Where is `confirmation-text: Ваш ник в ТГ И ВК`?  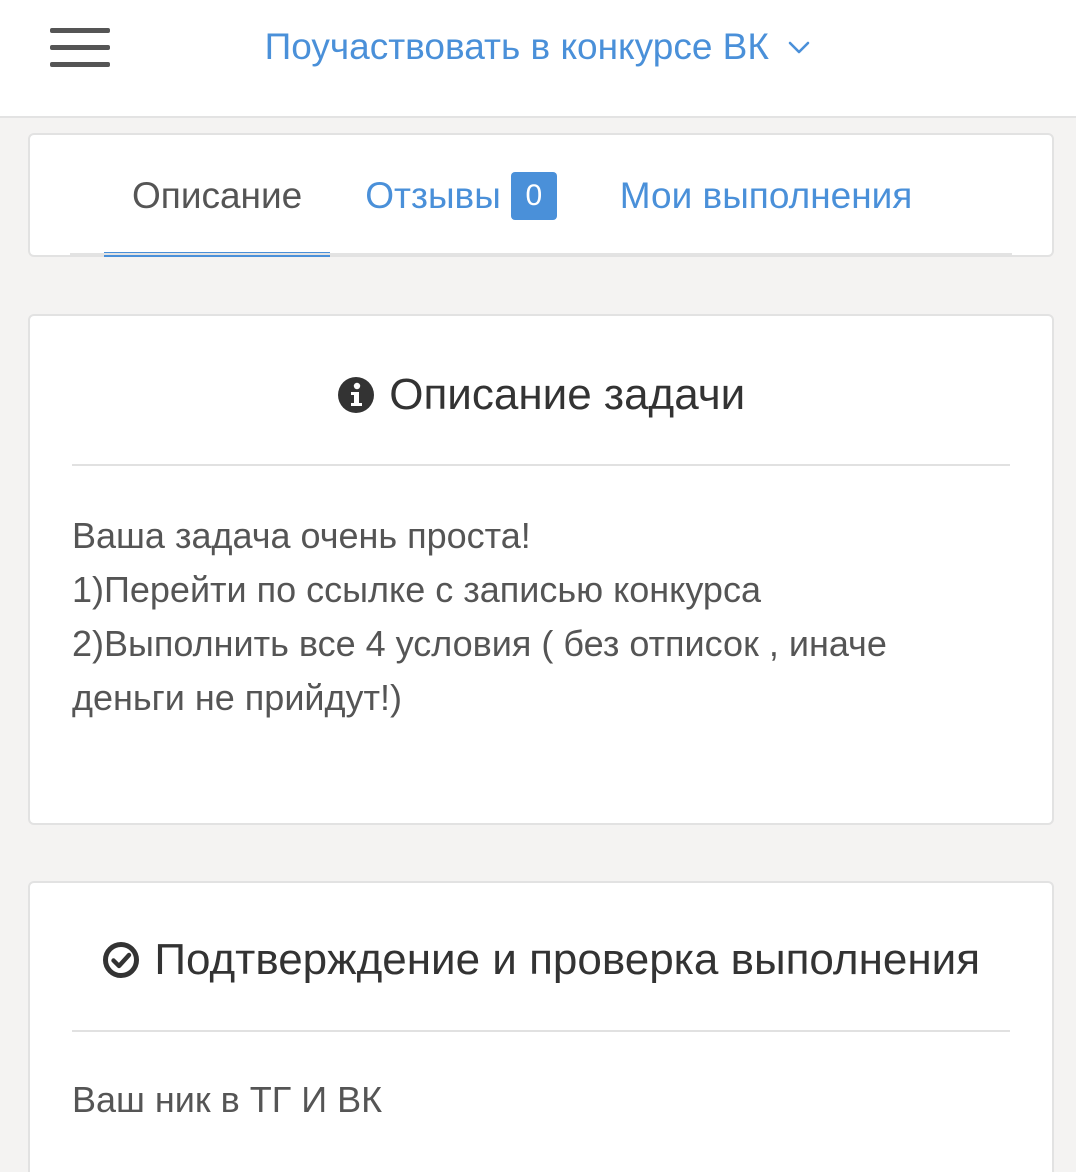
confirmation-text: Ваш ник в ТГ И ВК is located at coordinates (541, 1100).